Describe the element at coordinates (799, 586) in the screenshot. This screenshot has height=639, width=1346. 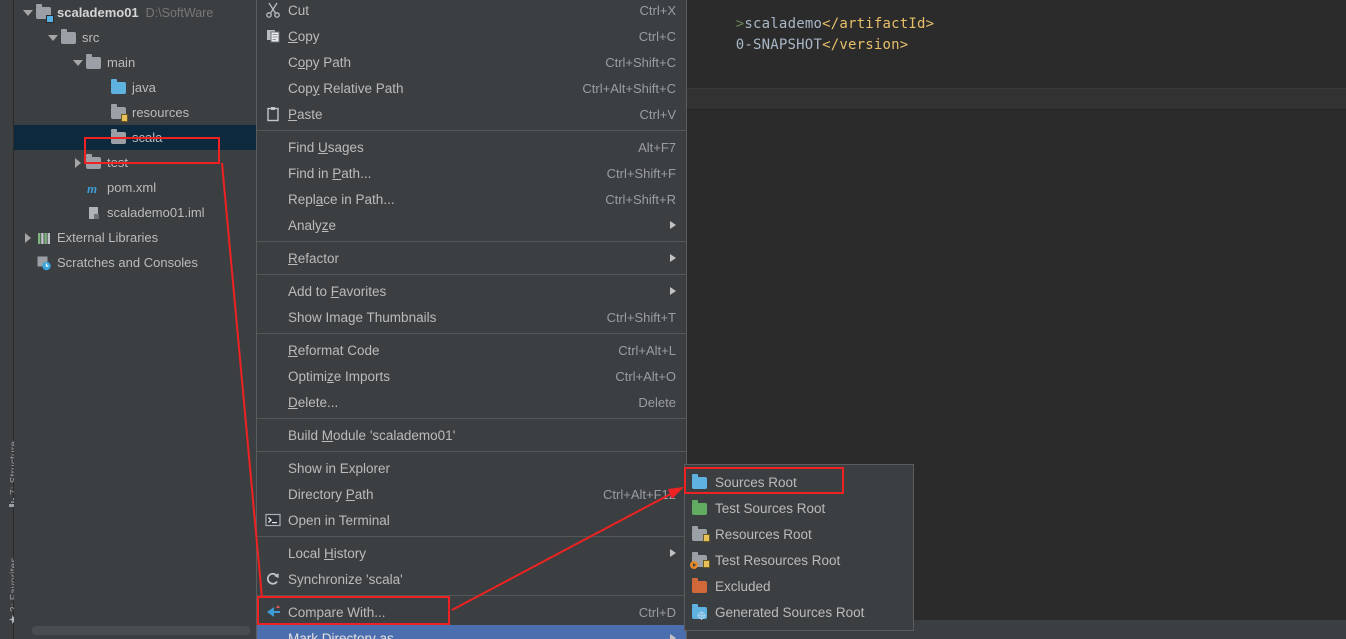
I see `submenu-item-excluded: Excluded` at that location.